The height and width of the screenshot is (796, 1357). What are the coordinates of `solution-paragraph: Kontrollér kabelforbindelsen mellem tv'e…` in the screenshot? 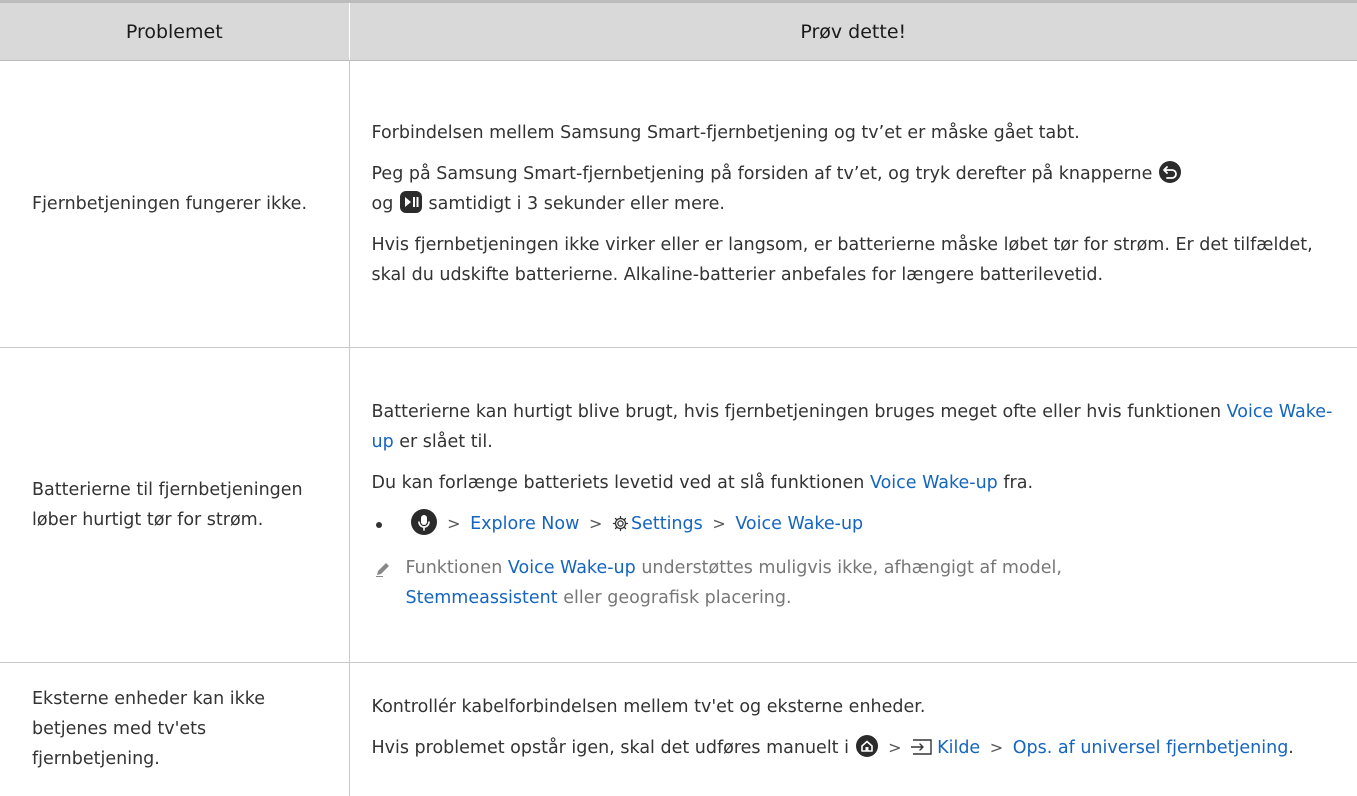 It's located at (648, 707).